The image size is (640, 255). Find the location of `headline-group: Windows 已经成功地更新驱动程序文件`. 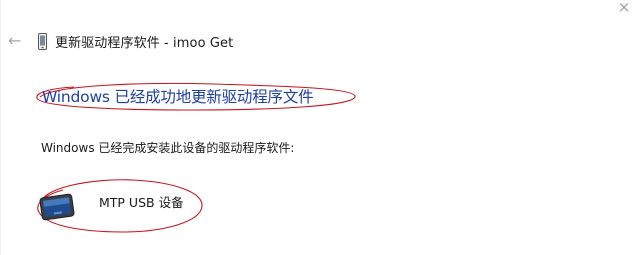

headline-group: Windows 已经成功地更新驱动程序文件 is located at coordinates (196, 96).